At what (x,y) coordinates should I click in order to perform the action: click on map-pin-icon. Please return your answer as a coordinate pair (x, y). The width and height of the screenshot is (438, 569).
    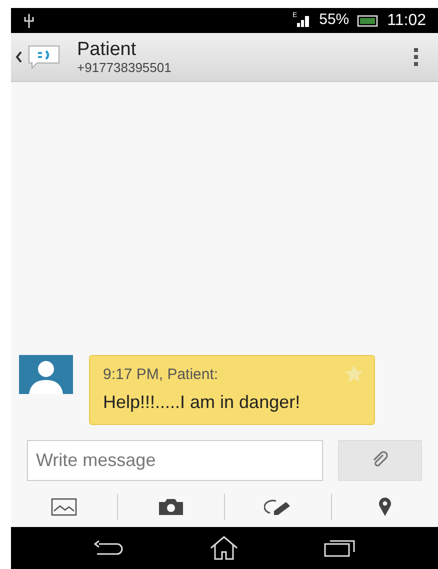
    Looking at the image, I should click on (385, 507).